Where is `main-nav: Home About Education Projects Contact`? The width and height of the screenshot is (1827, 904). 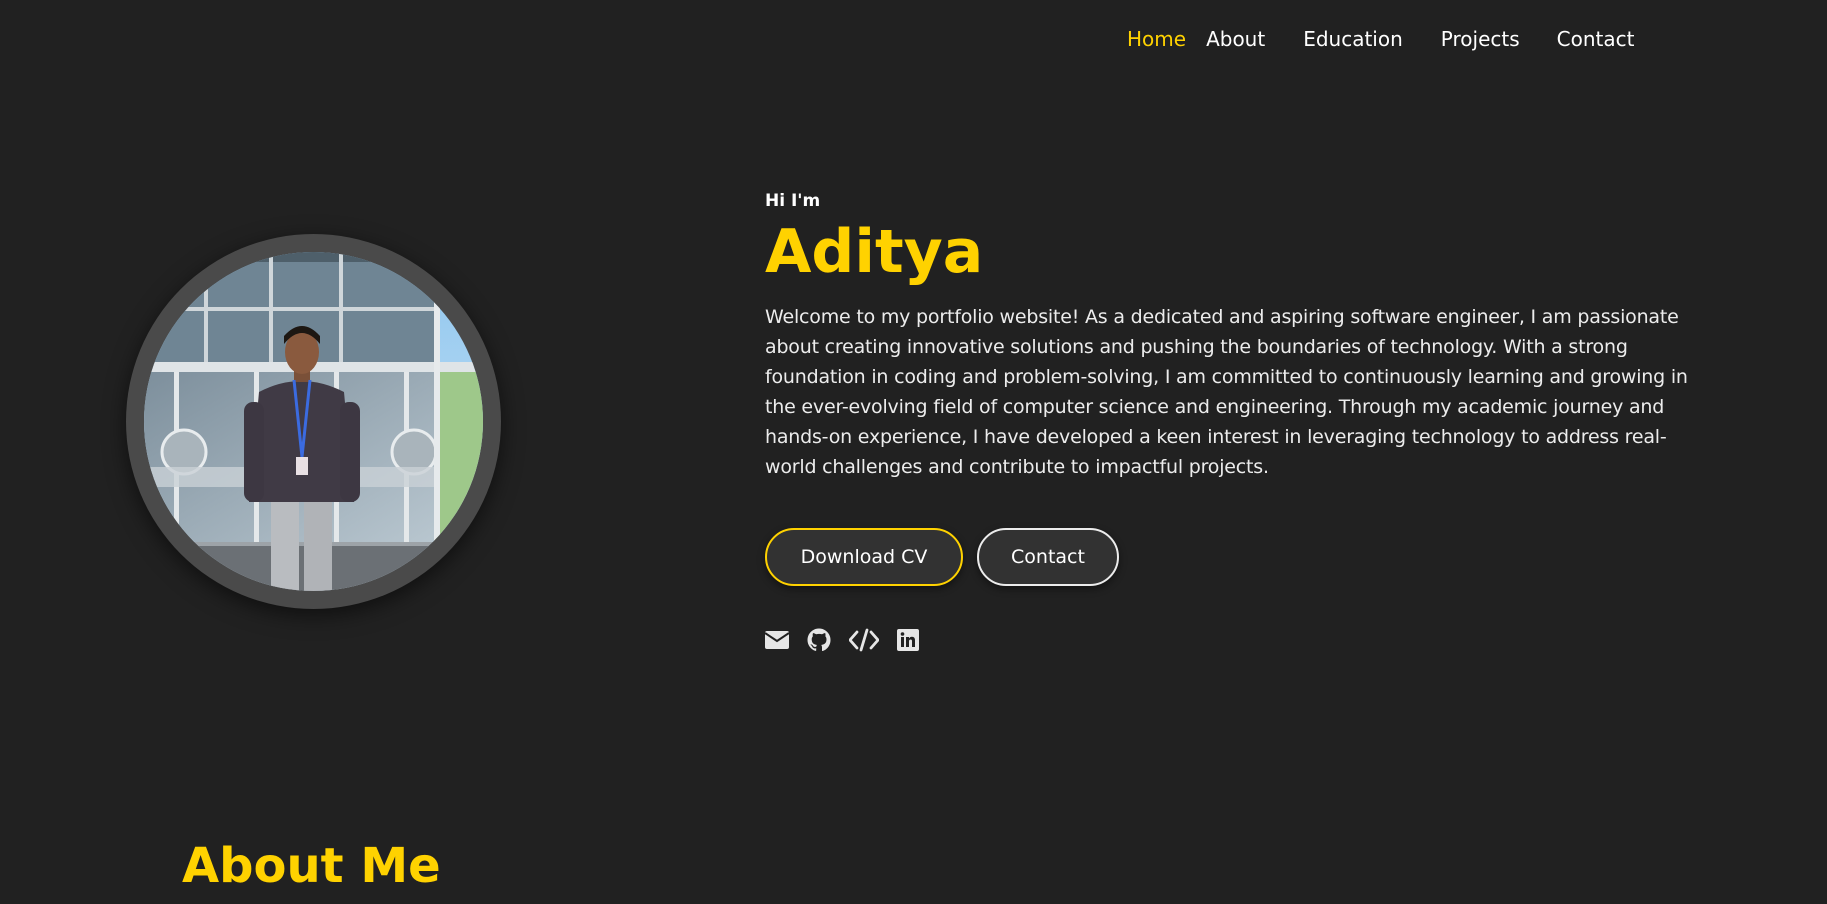 main-nav: Home About Education Projects Contact is located at coordinates (1380, 39).